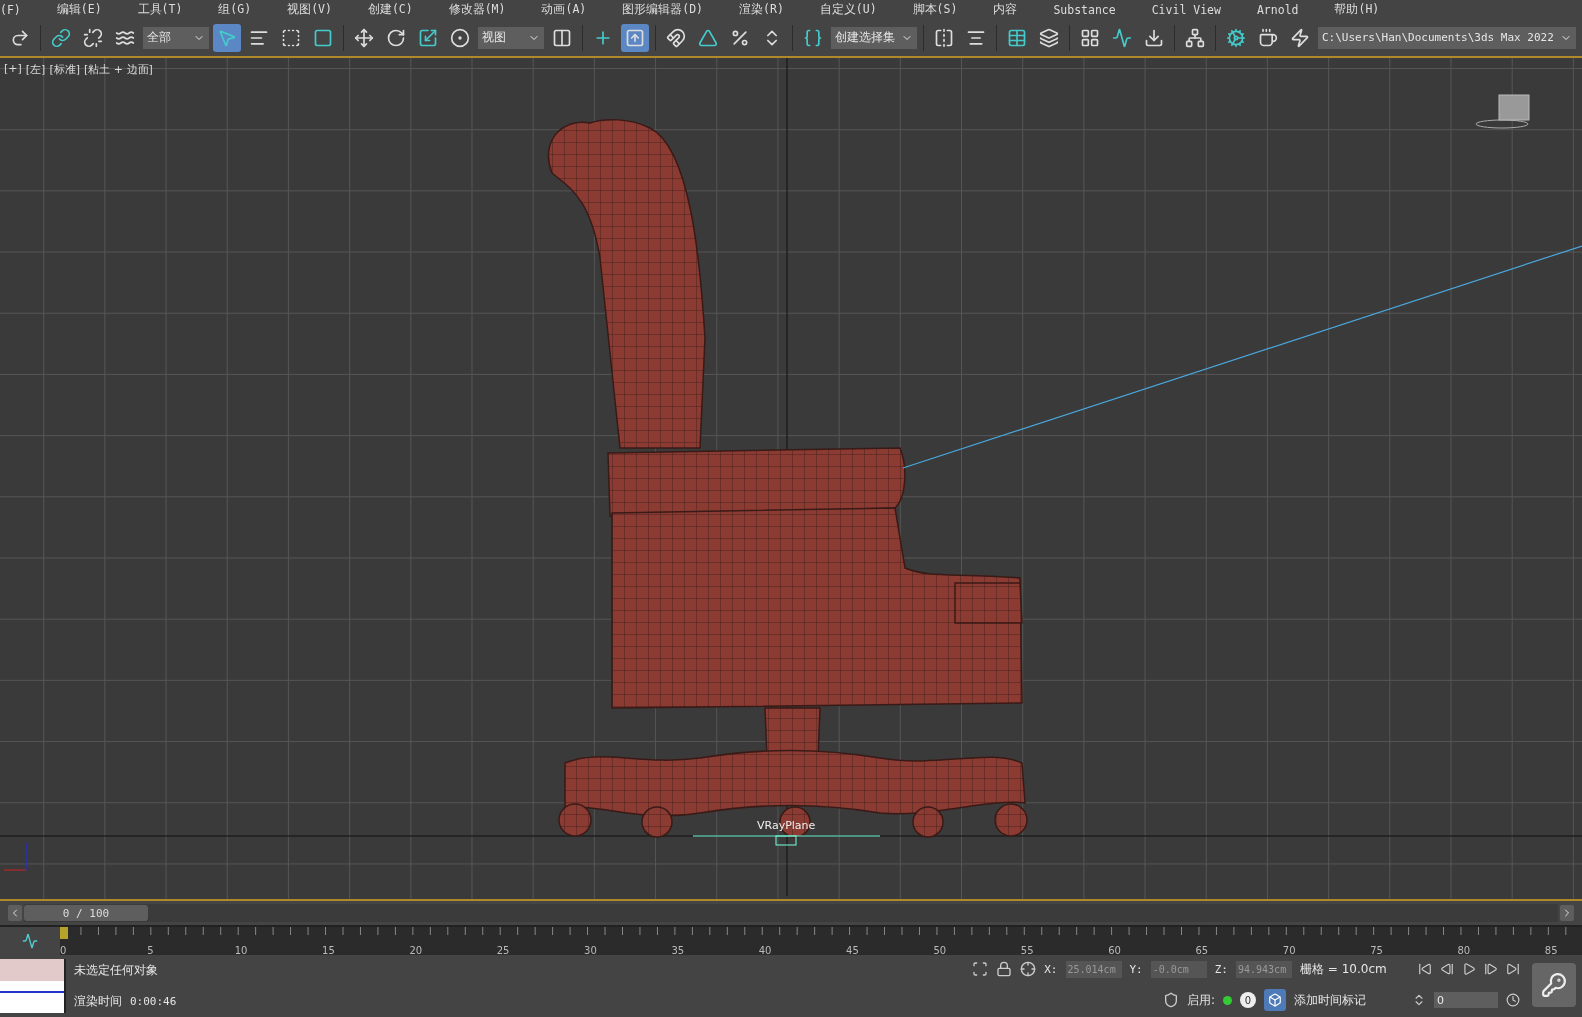  Describe the element at coordinates (156, 9) in the screenshot. I see `menu-item: 工具(T)` at that location.